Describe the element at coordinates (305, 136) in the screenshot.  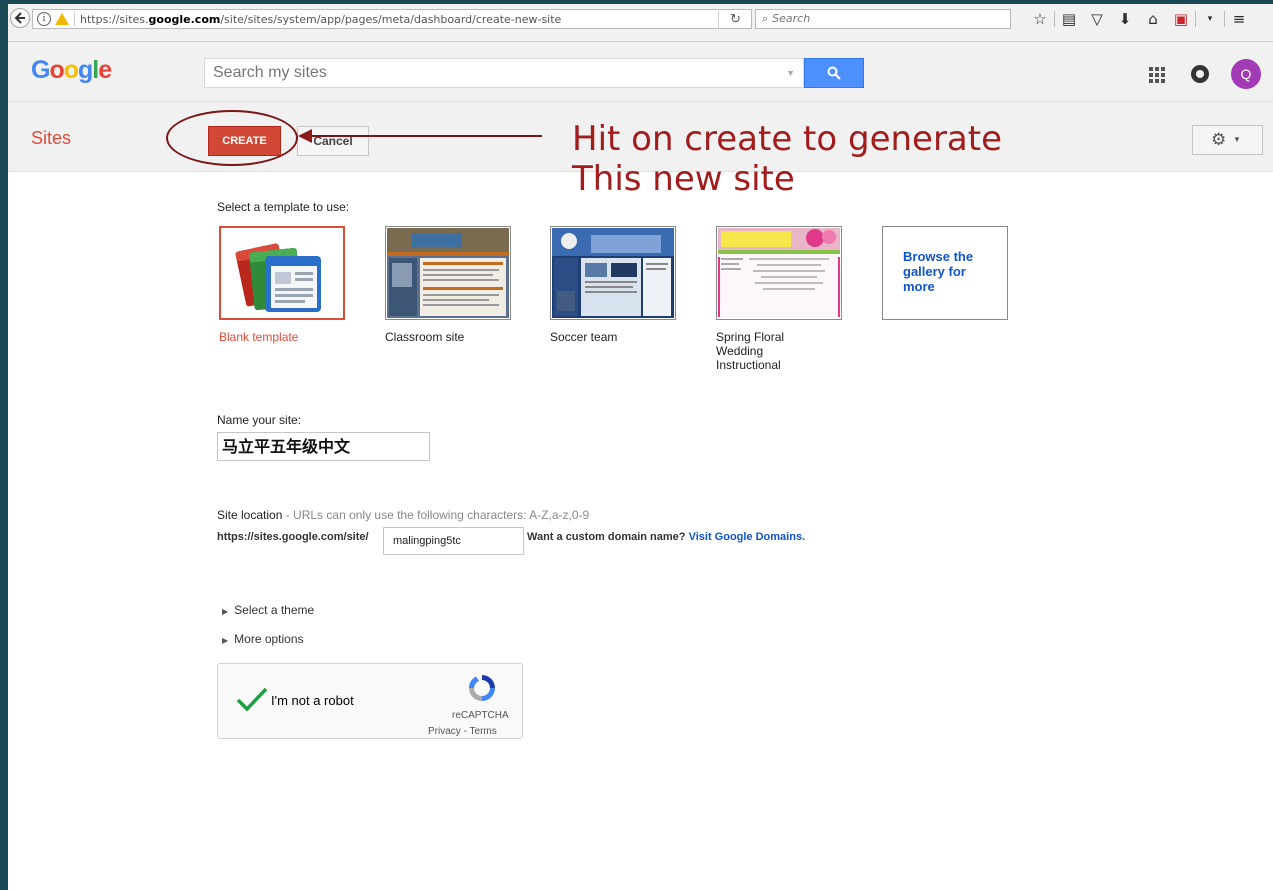
I see `annotation-arrowhead` at that location.